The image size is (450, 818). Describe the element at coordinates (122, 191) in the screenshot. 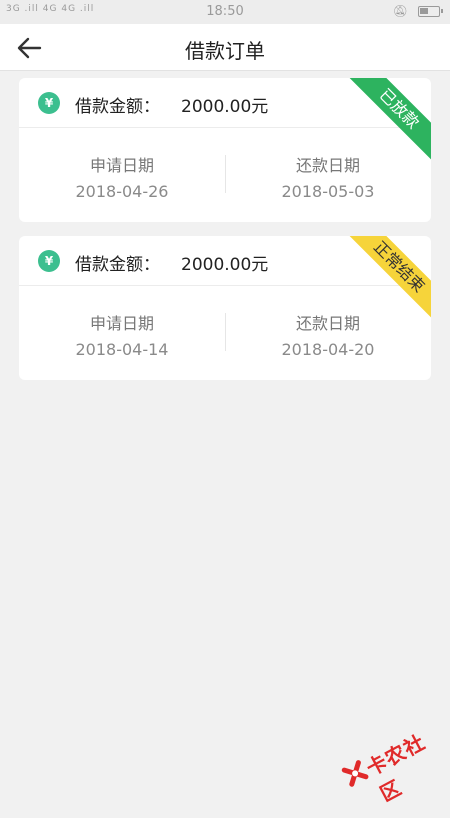

I see `apply-date-value: 2018-04-26` at that location.